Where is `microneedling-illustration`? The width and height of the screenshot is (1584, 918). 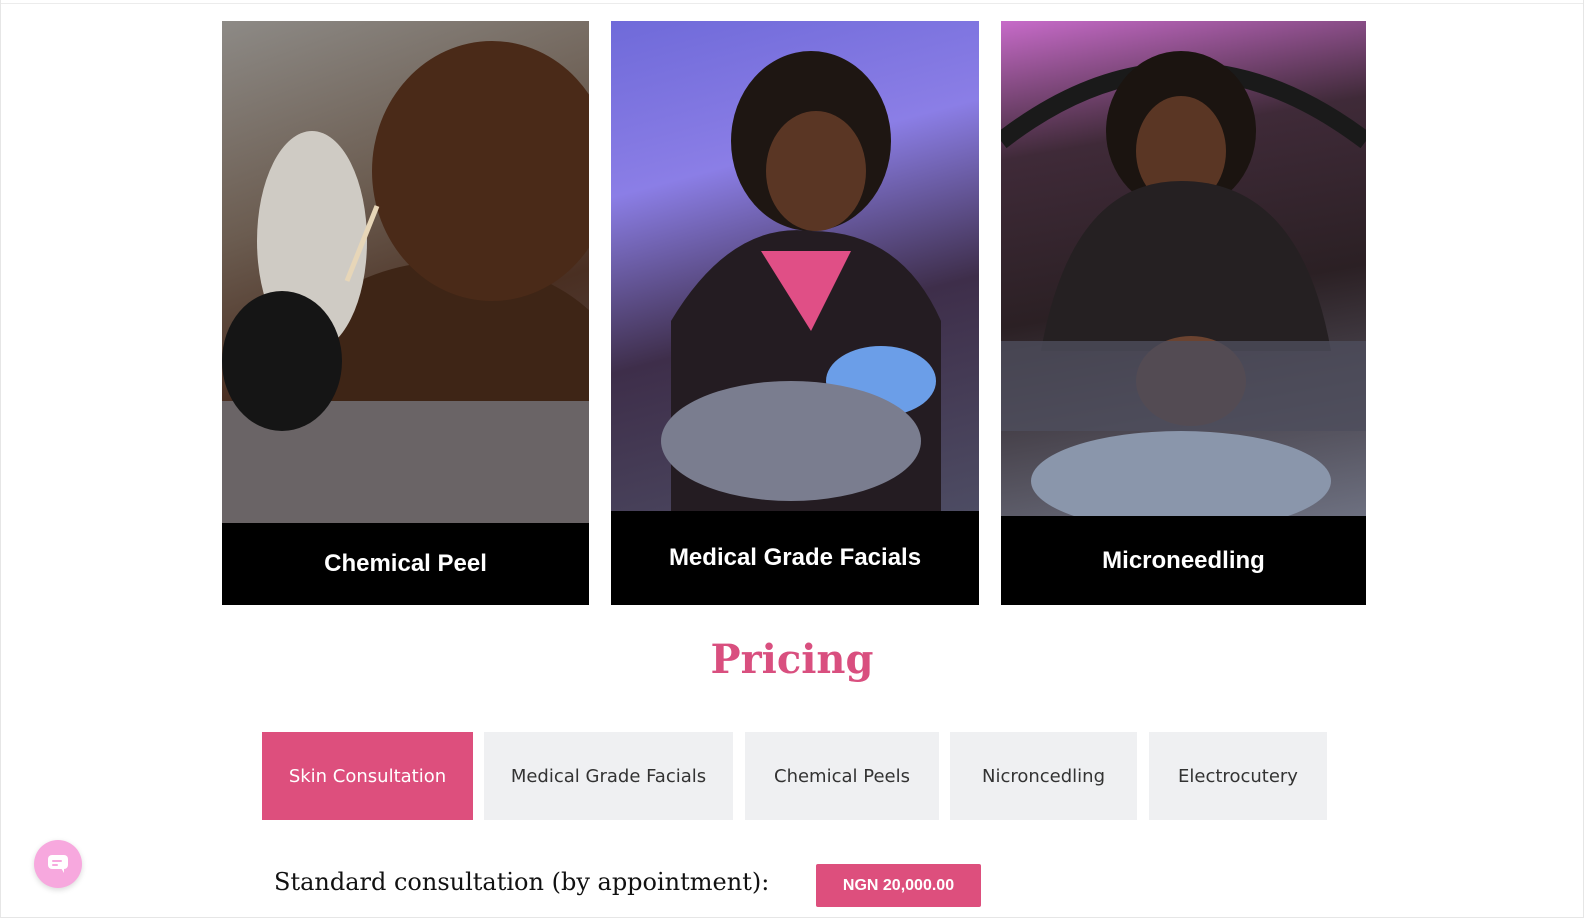
microneedling-illustration is located at coordinates (1183, 283).